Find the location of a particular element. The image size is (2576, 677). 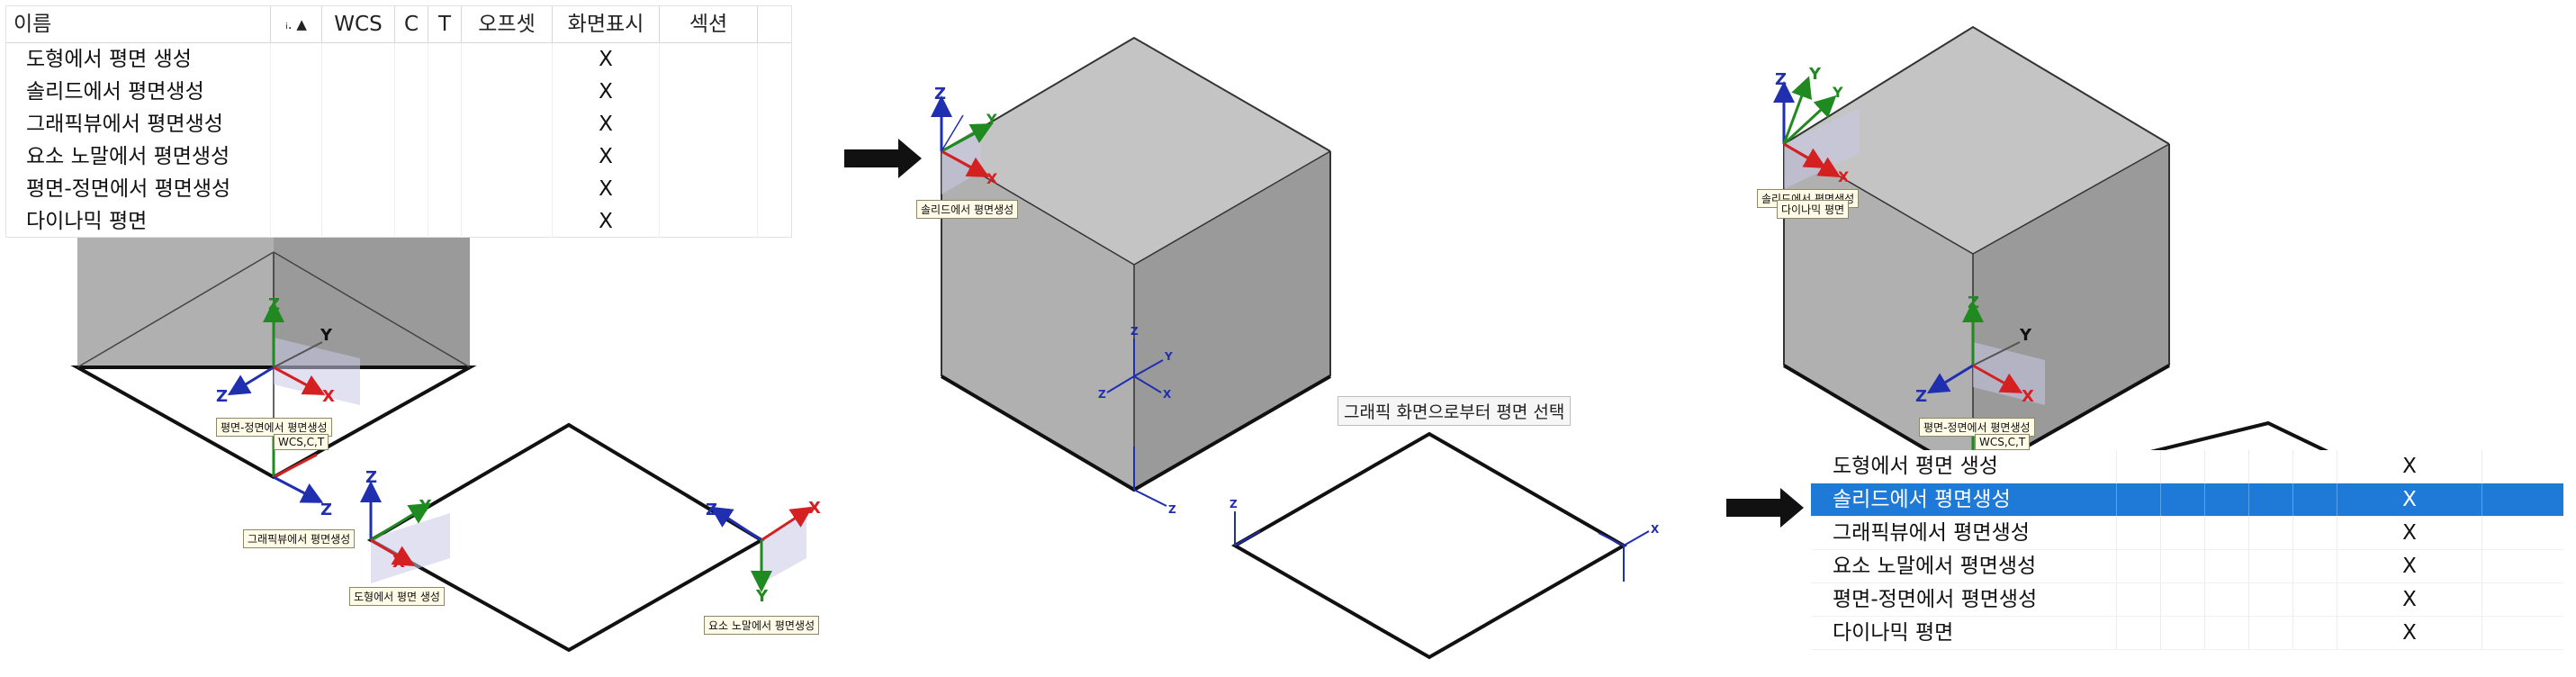

col-header-name: 이름 is located at coordinates (138, 24).